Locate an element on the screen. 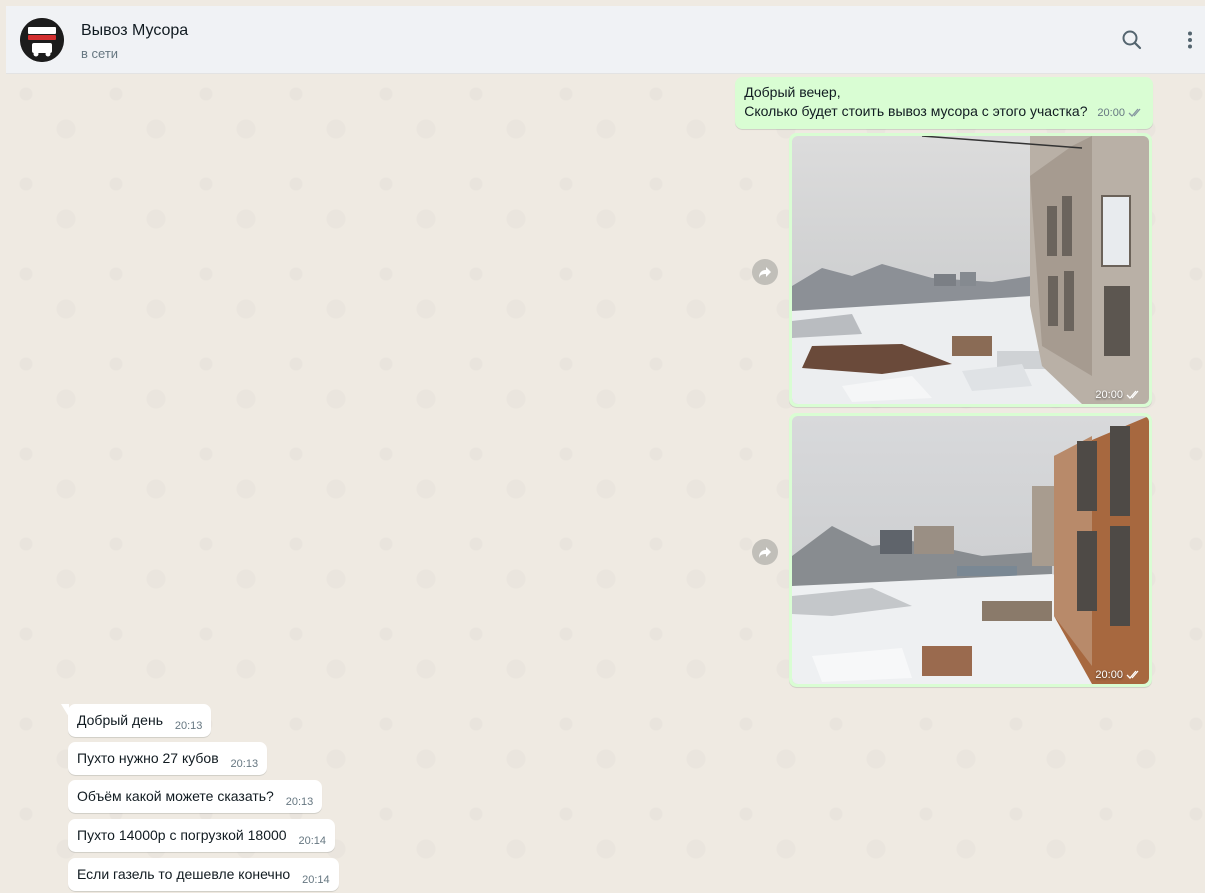 This screenshot has width=1205, height=893. menu-button is located at coordinates (1190, 40).